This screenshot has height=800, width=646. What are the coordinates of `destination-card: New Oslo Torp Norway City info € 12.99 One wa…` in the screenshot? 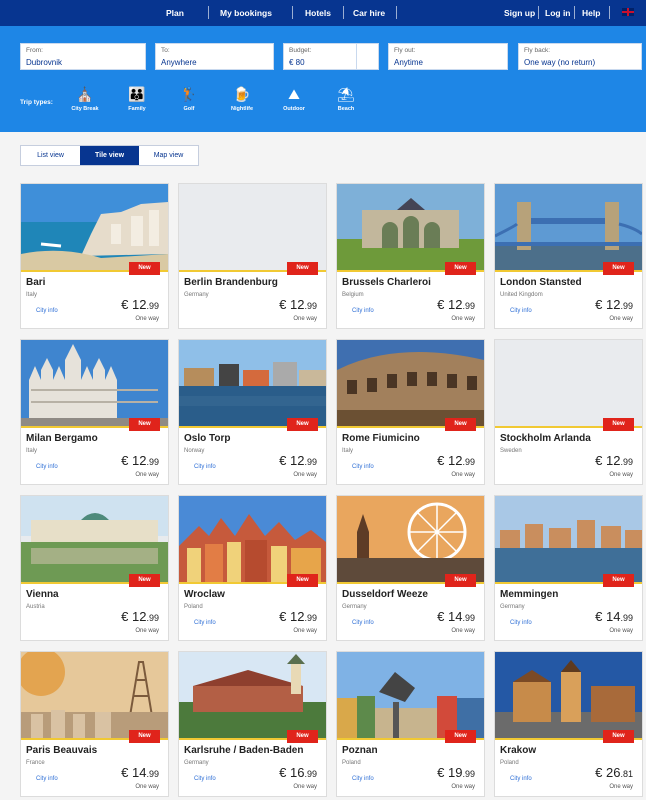 It's located at (252, 412).